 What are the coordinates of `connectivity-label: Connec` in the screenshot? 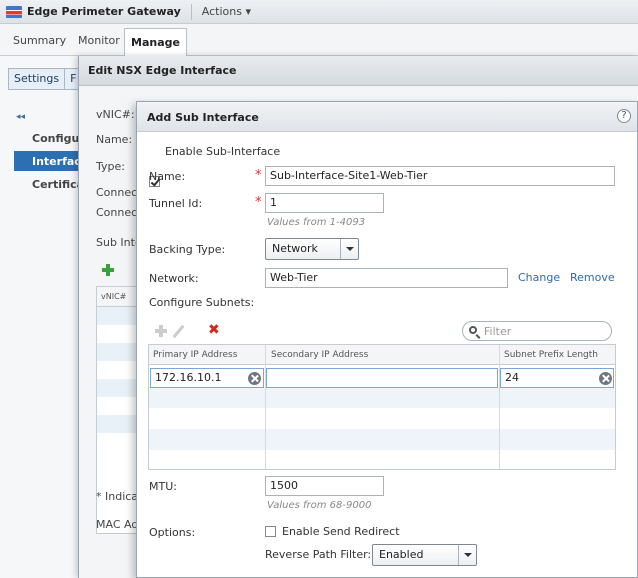 It's located at (117, 212).